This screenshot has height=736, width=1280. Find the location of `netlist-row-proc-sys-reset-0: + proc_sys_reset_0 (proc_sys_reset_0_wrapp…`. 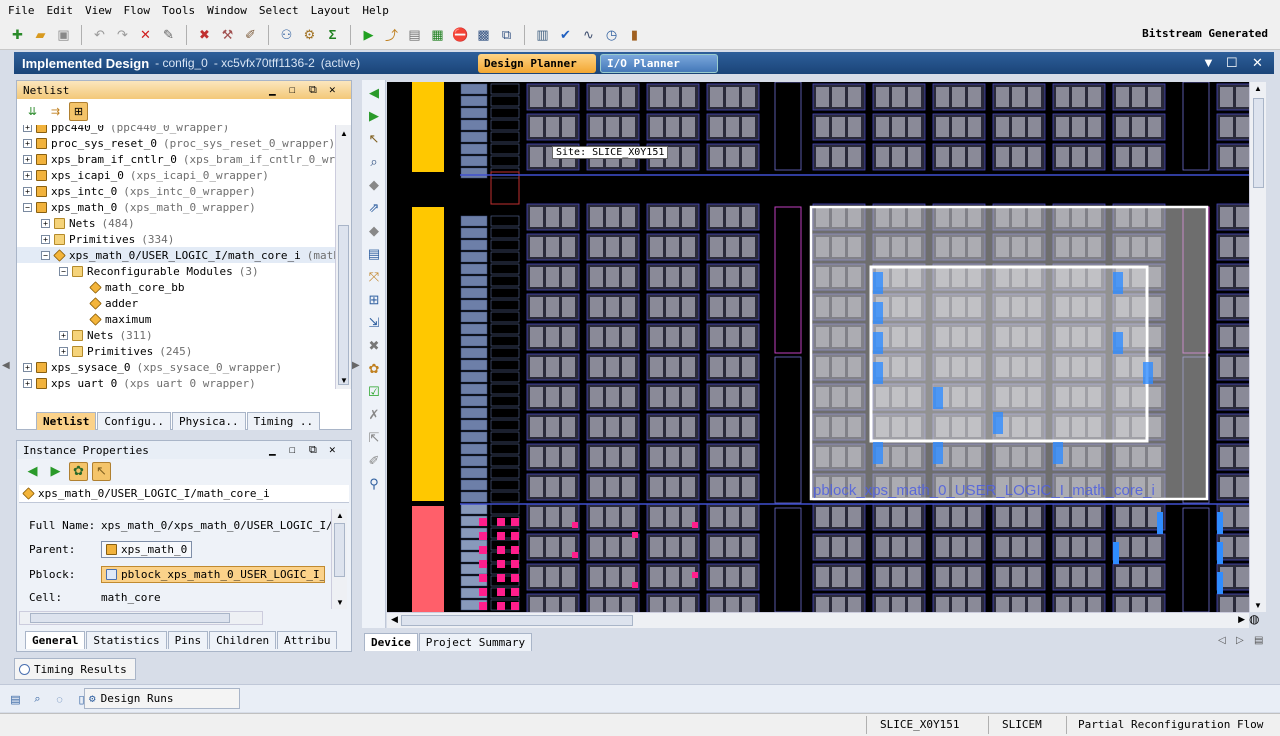

netlist-row-proc-sys-reset-0: + proc_sys_reset_0 (proc_sys_reset_0_wrapp… is located at coordinates (182, 143).